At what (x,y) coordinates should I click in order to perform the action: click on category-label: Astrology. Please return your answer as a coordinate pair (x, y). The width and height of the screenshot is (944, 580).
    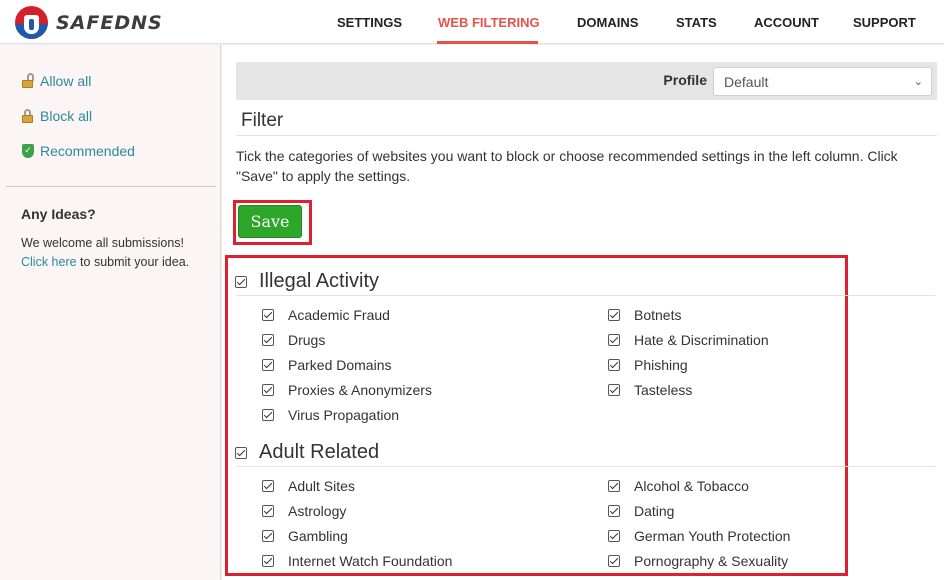
    Looking at the image, I should click on (317, 511).